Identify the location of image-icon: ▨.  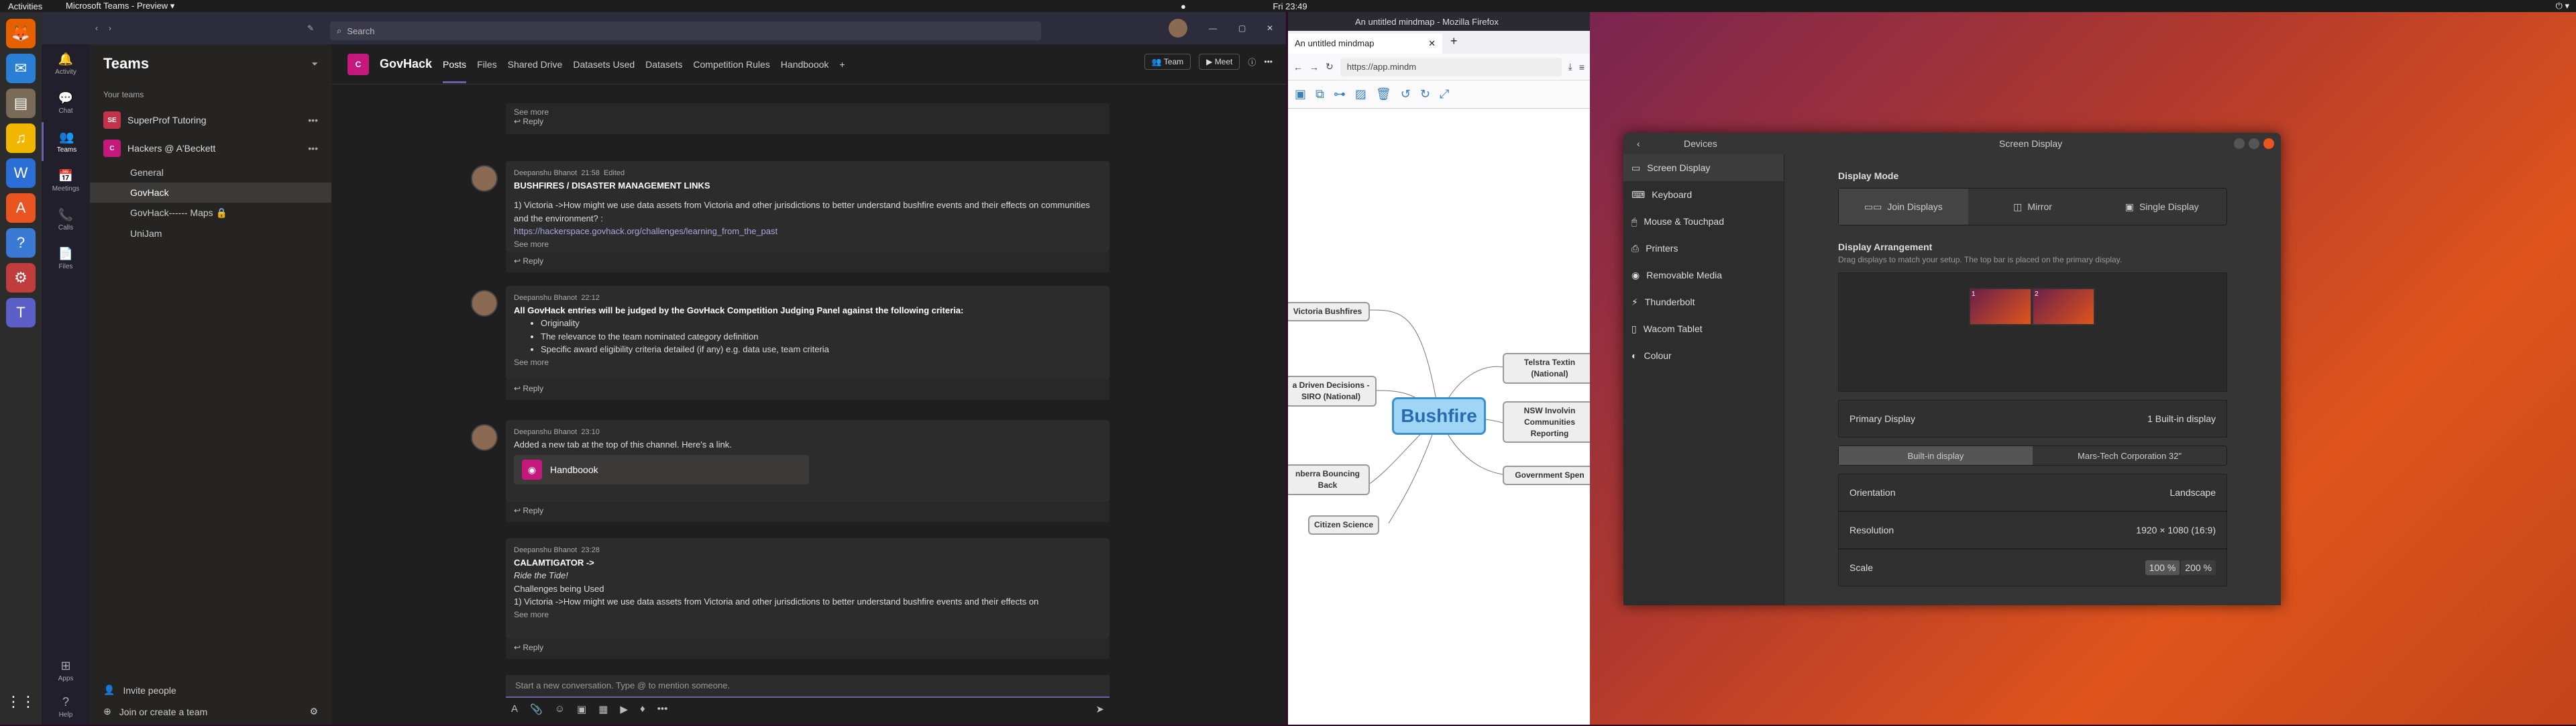
(1360, 94).